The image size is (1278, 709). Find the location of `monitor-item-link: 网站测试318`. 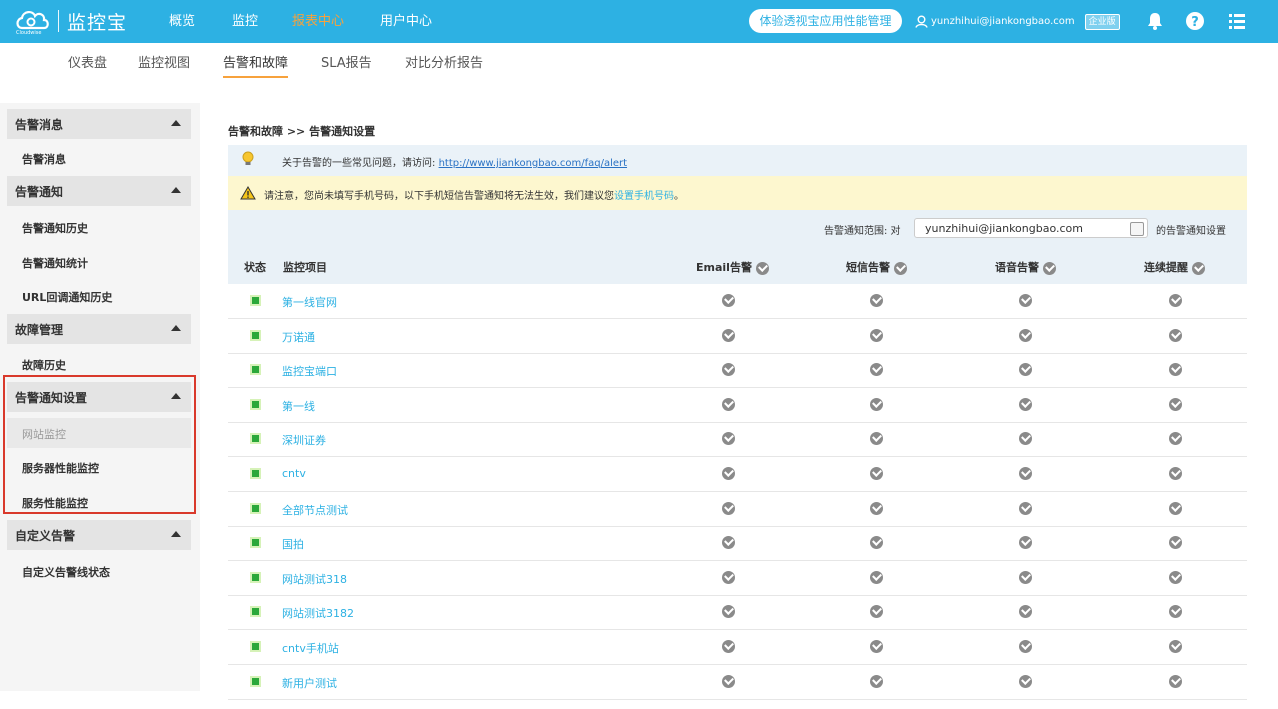

monitor-item-link: 网站测试318 is located at coordinates (314, 579).